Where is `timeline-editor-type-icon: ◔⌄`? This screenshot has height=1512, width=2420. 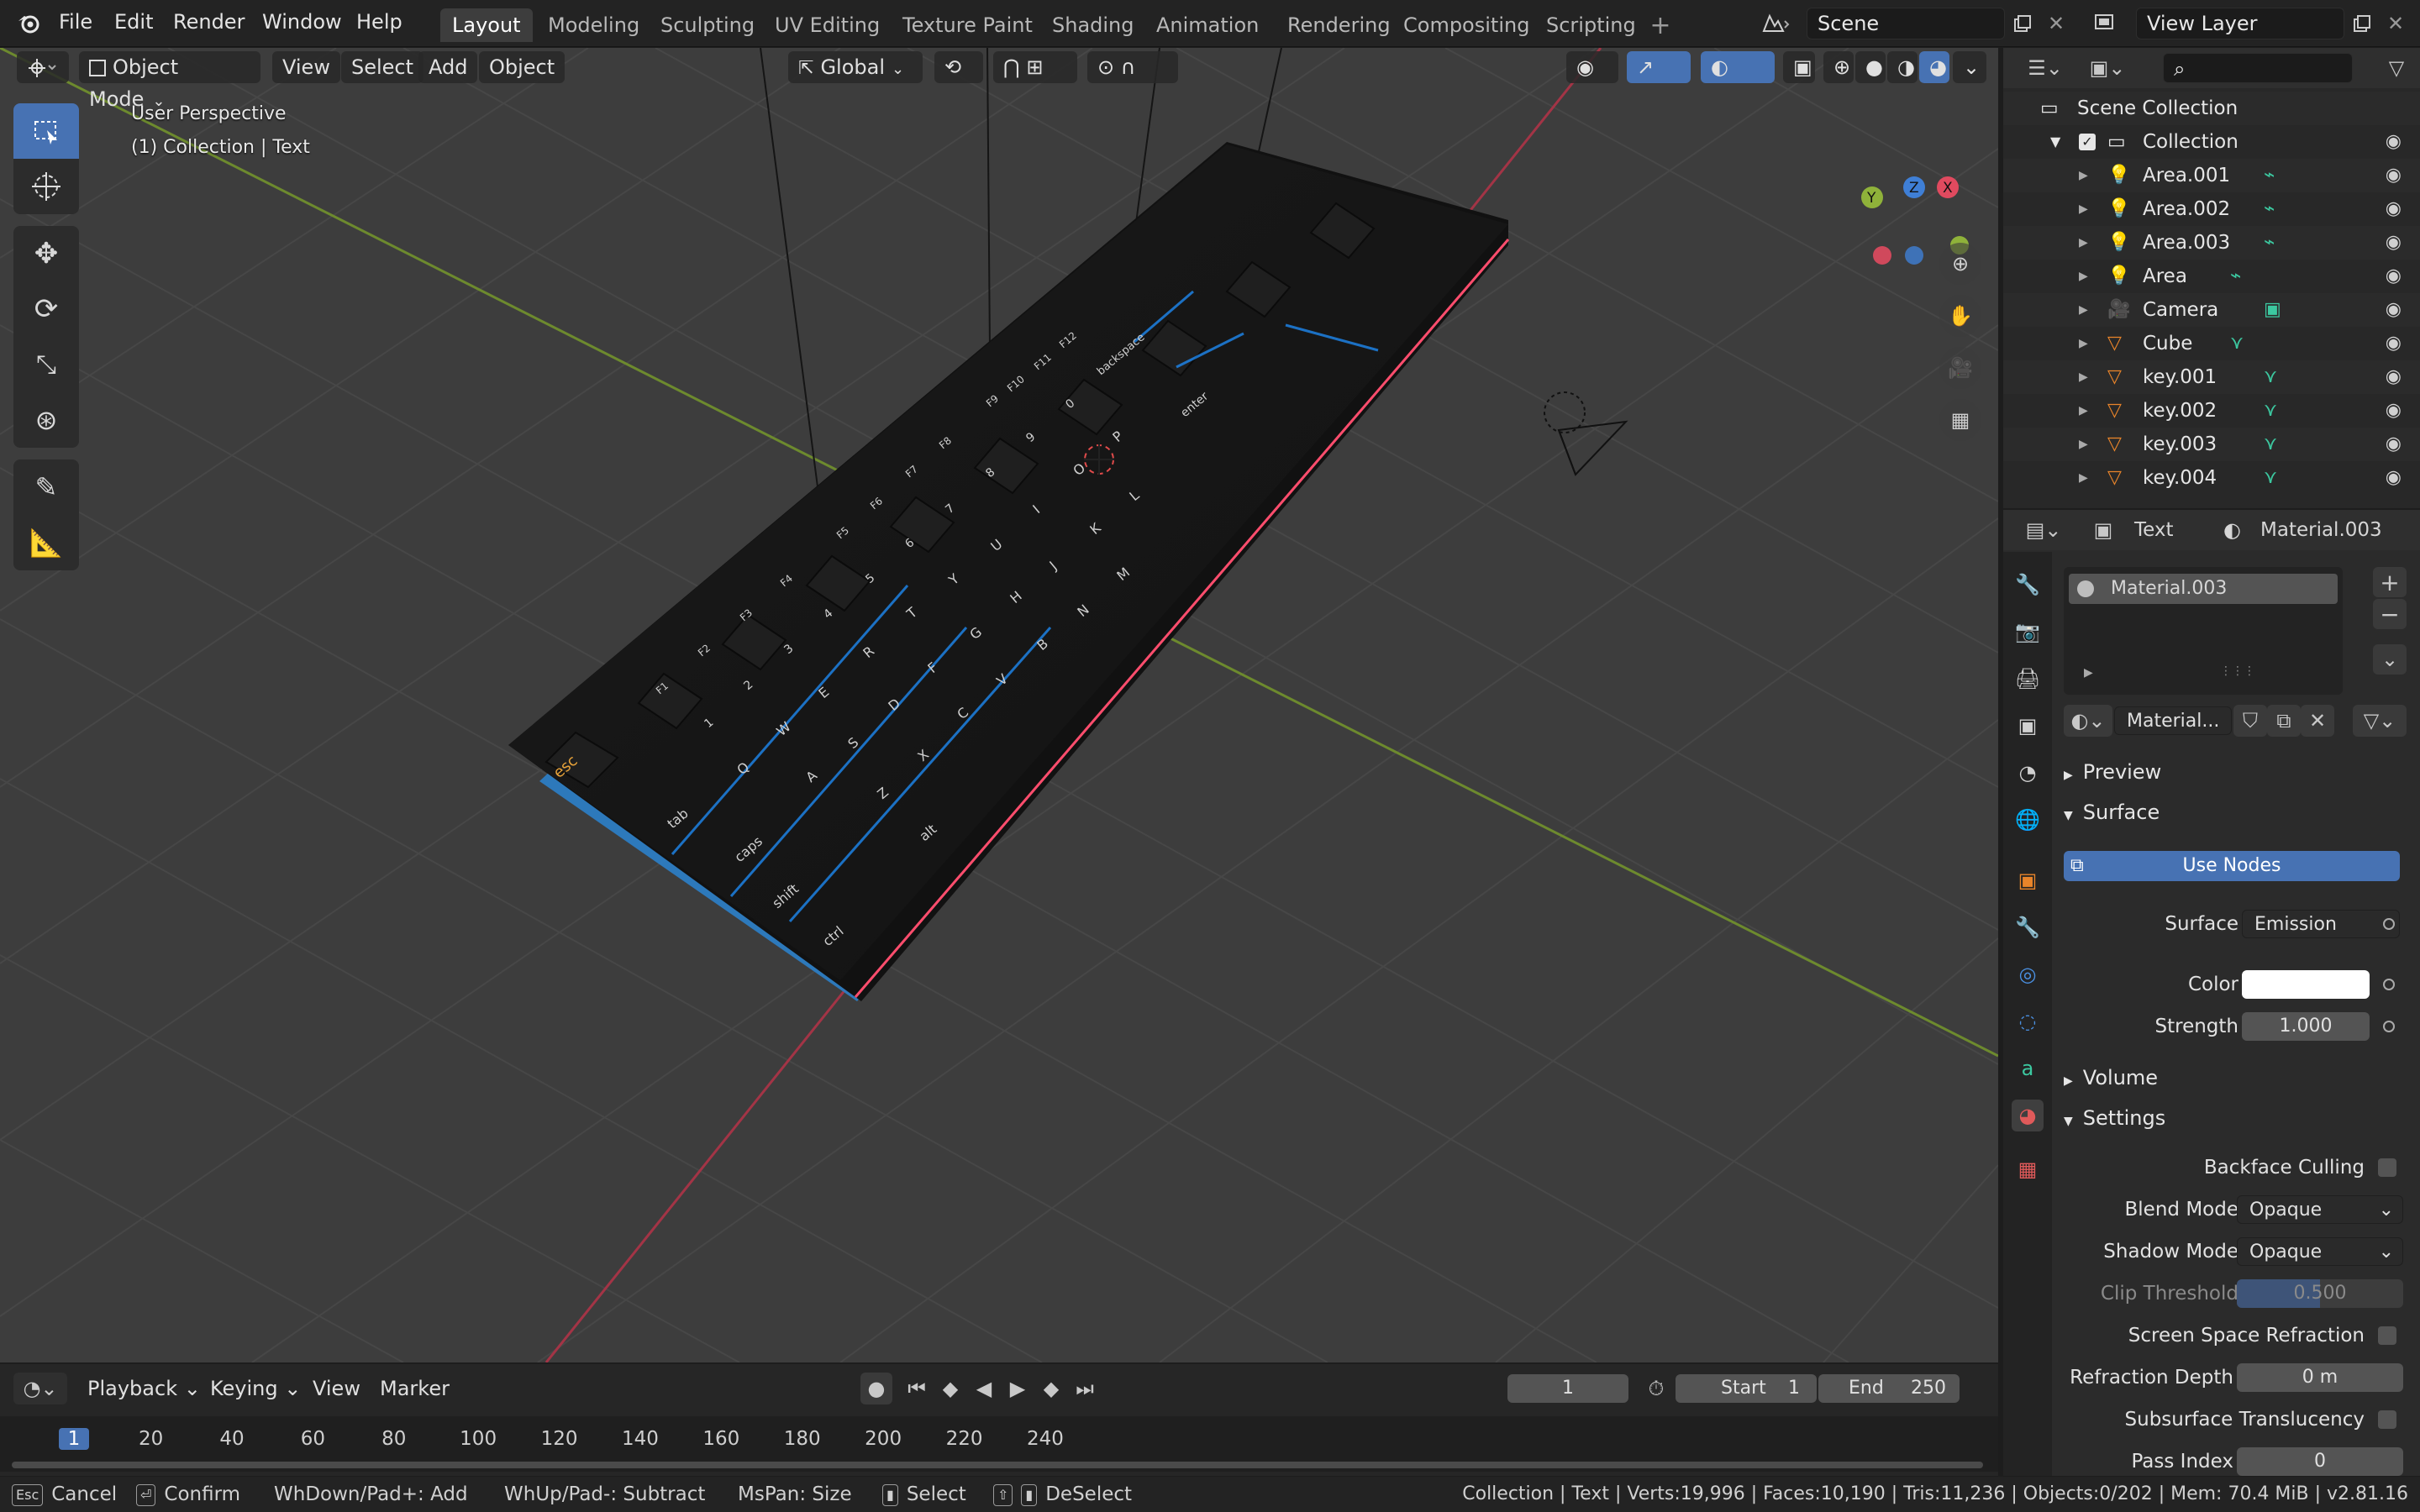
timeline-editor-type-icon: ◔⌄ is located at coordinates (40, 1388).